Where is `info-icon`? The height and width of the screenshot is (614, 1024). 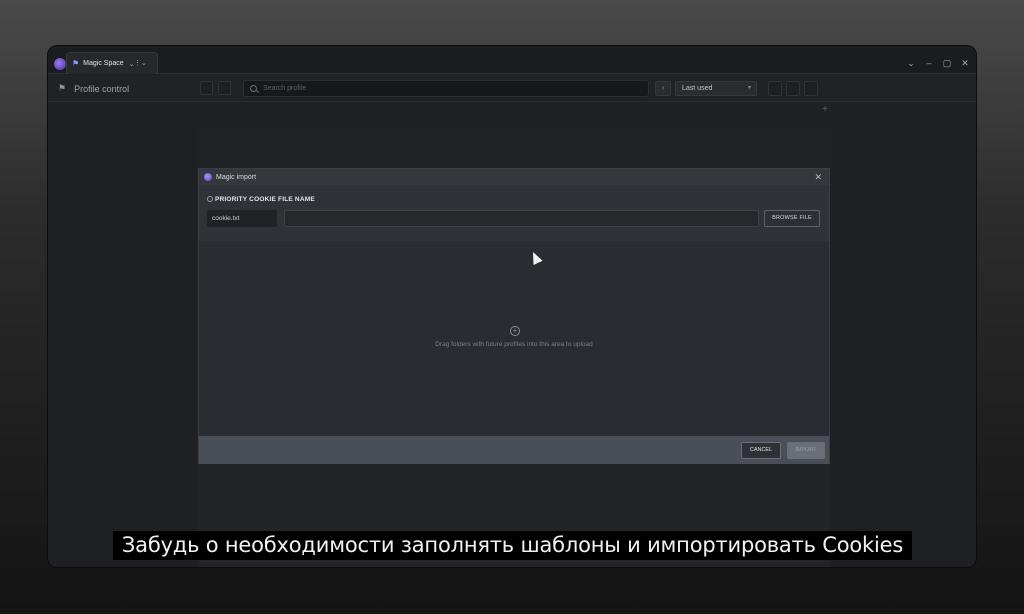
info-icon is located at coordinates (210, 199).